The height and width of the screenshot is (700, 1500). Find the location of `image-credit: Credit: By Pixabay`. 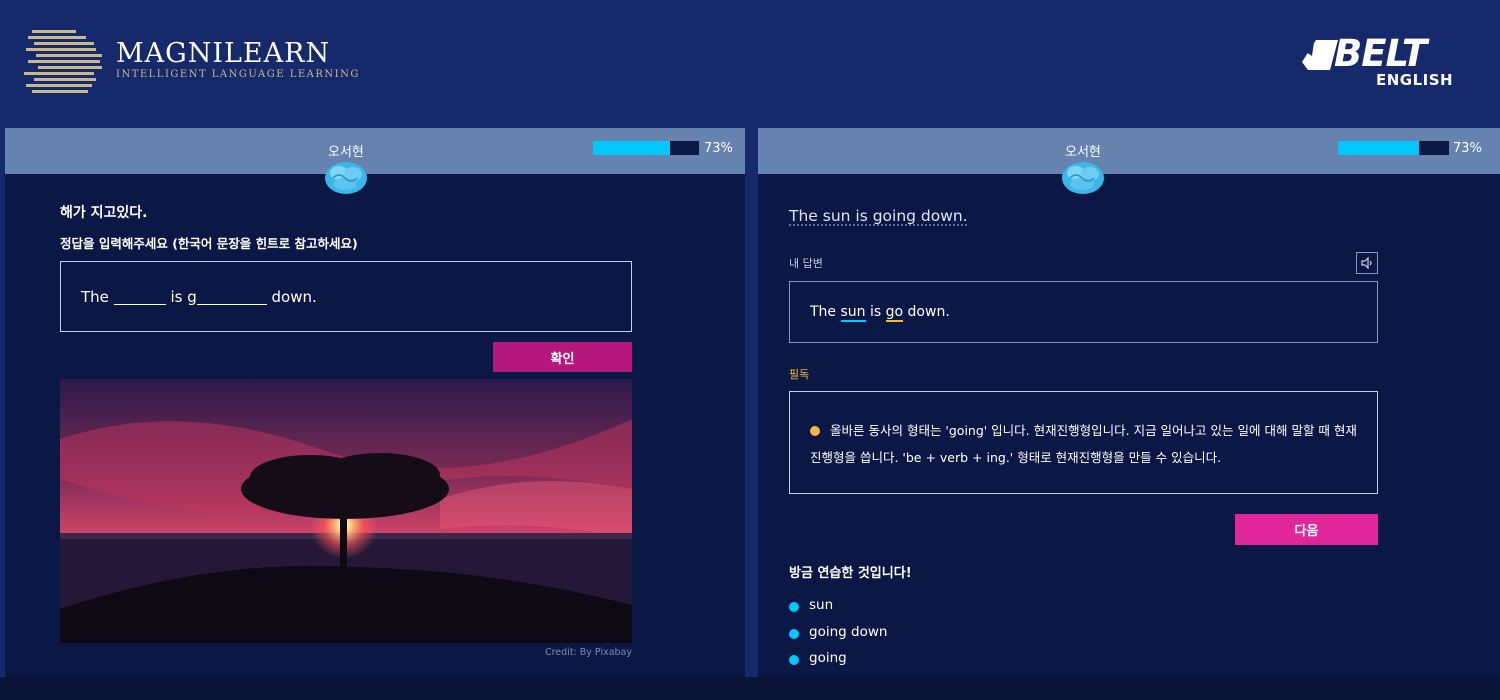

image-credit: Credit: By Pixabay is located at coordinates (588, 652).